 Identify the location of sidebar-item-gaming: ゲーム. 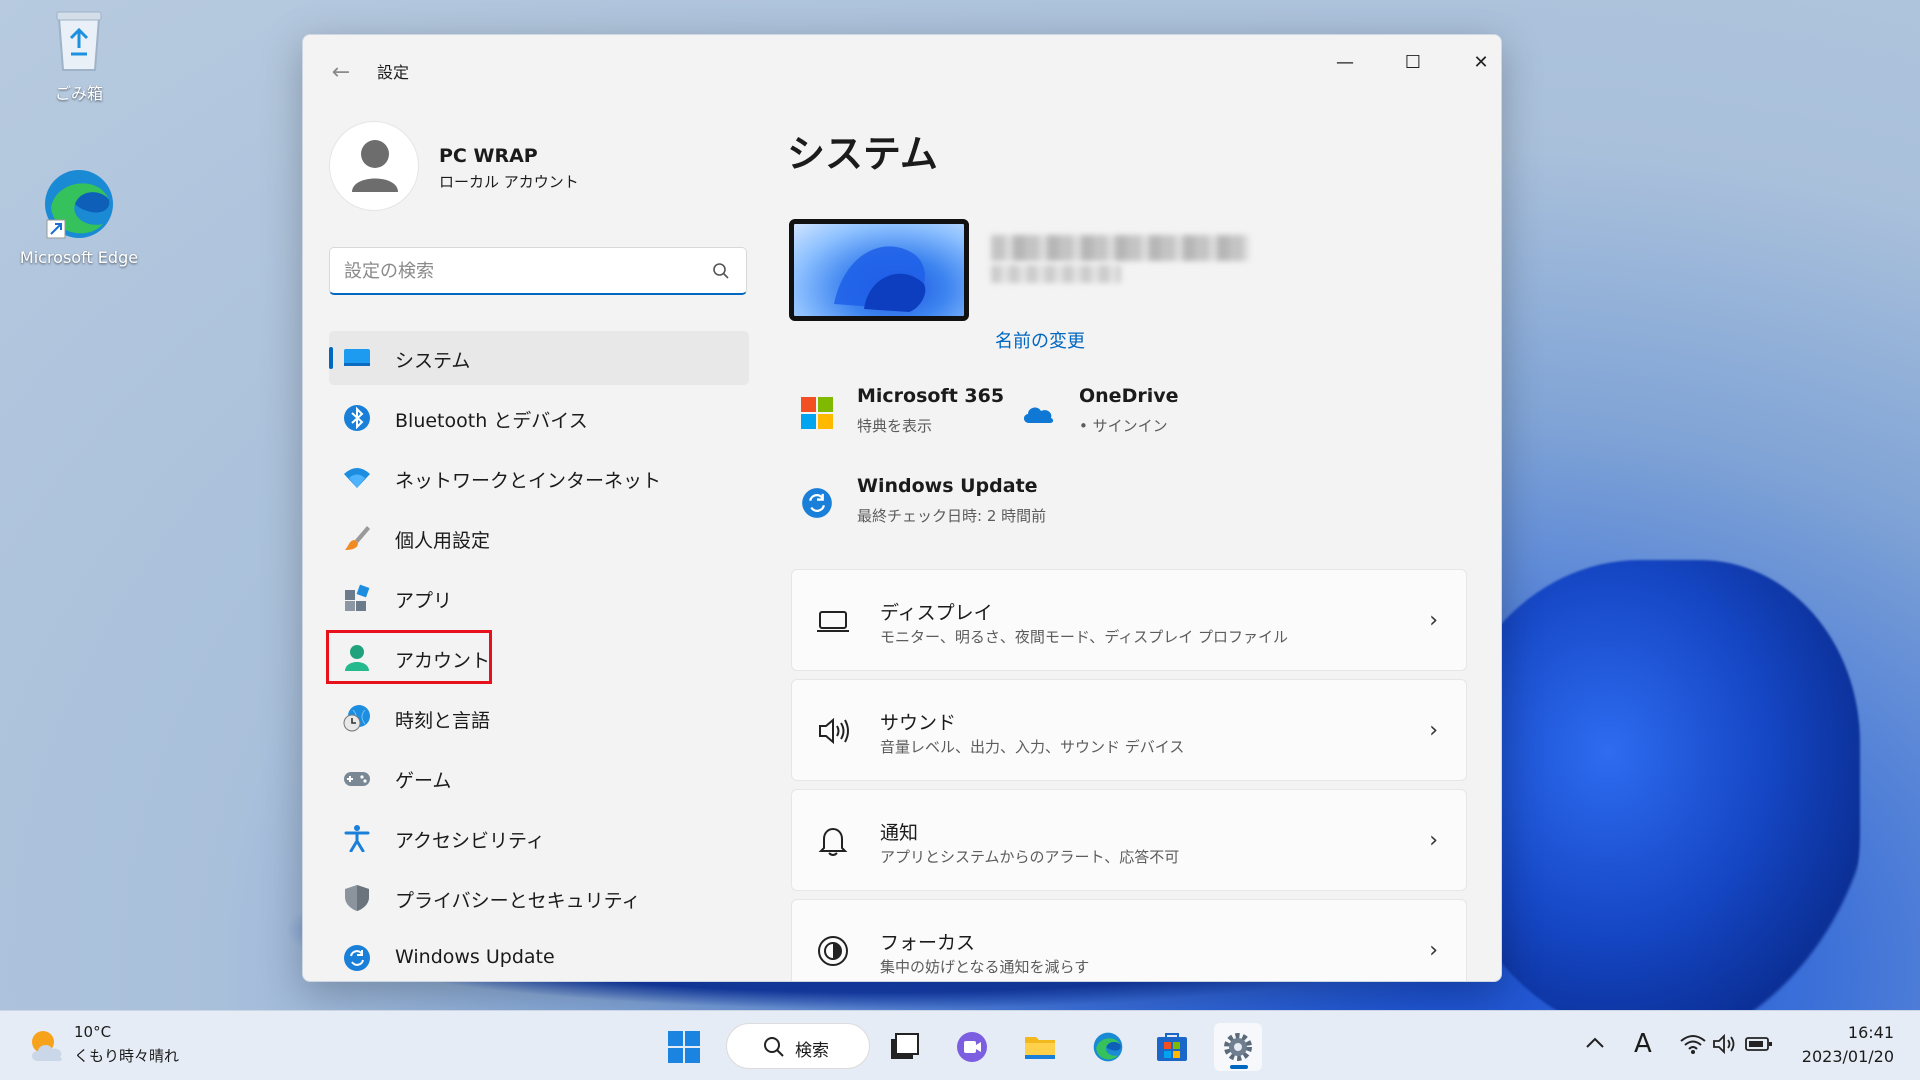
(539, 778).